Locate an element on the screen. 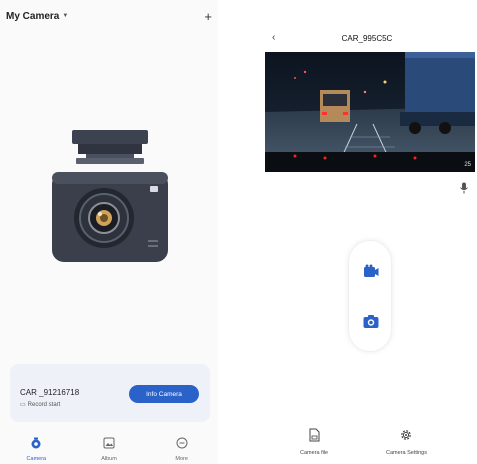 The width and height of the screenshot is (477, 464). camera-settings-label: Camera Settings is located at coordinates (406, 453).